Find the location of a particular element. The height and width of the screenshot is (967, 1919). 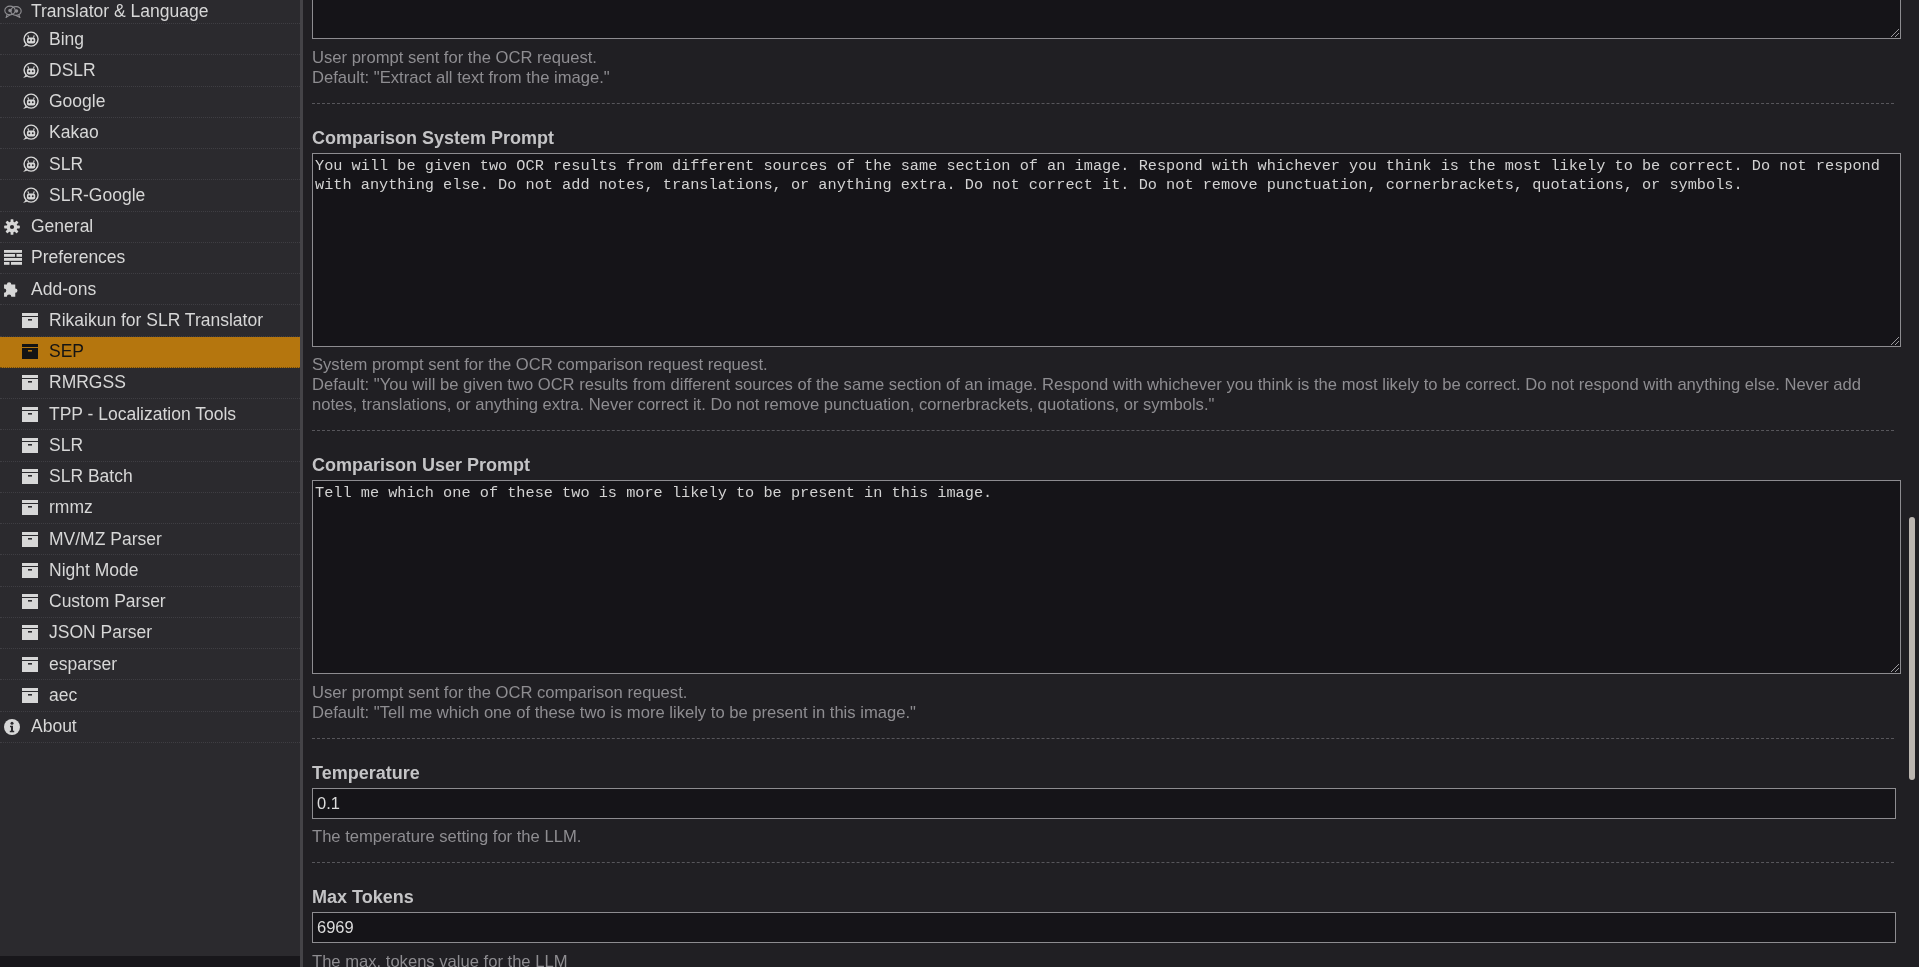

default-value-text: Default: "You will be given two OCR results from different sources of the same section of an image. Respond with whichever you think is the most likely to be correct. Do not respond with anything else. Never add notes, translations, or anything extra. Never correct it. Do not remove punctuation, cornerbrackets, quotations, or symbols." is located at coordinates (1087, 395).